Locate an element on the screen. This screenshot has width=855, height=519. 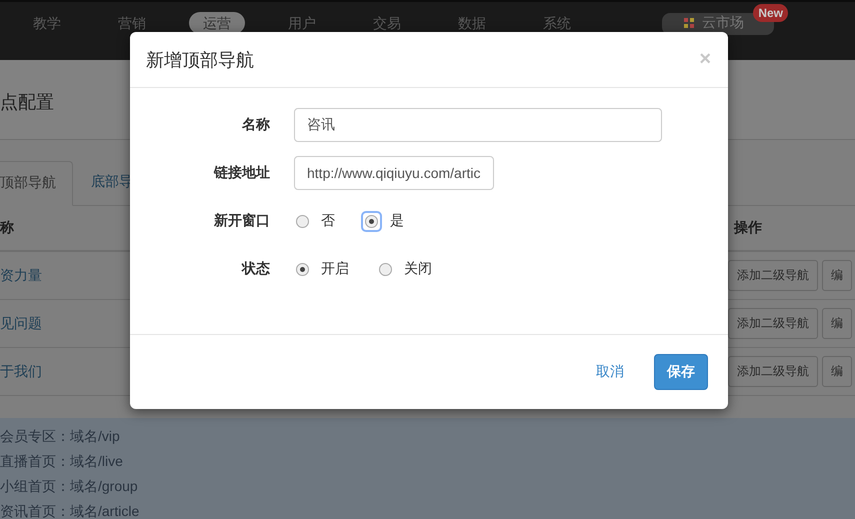
input-field: 咨讯 is located at coordinates (478, 125).